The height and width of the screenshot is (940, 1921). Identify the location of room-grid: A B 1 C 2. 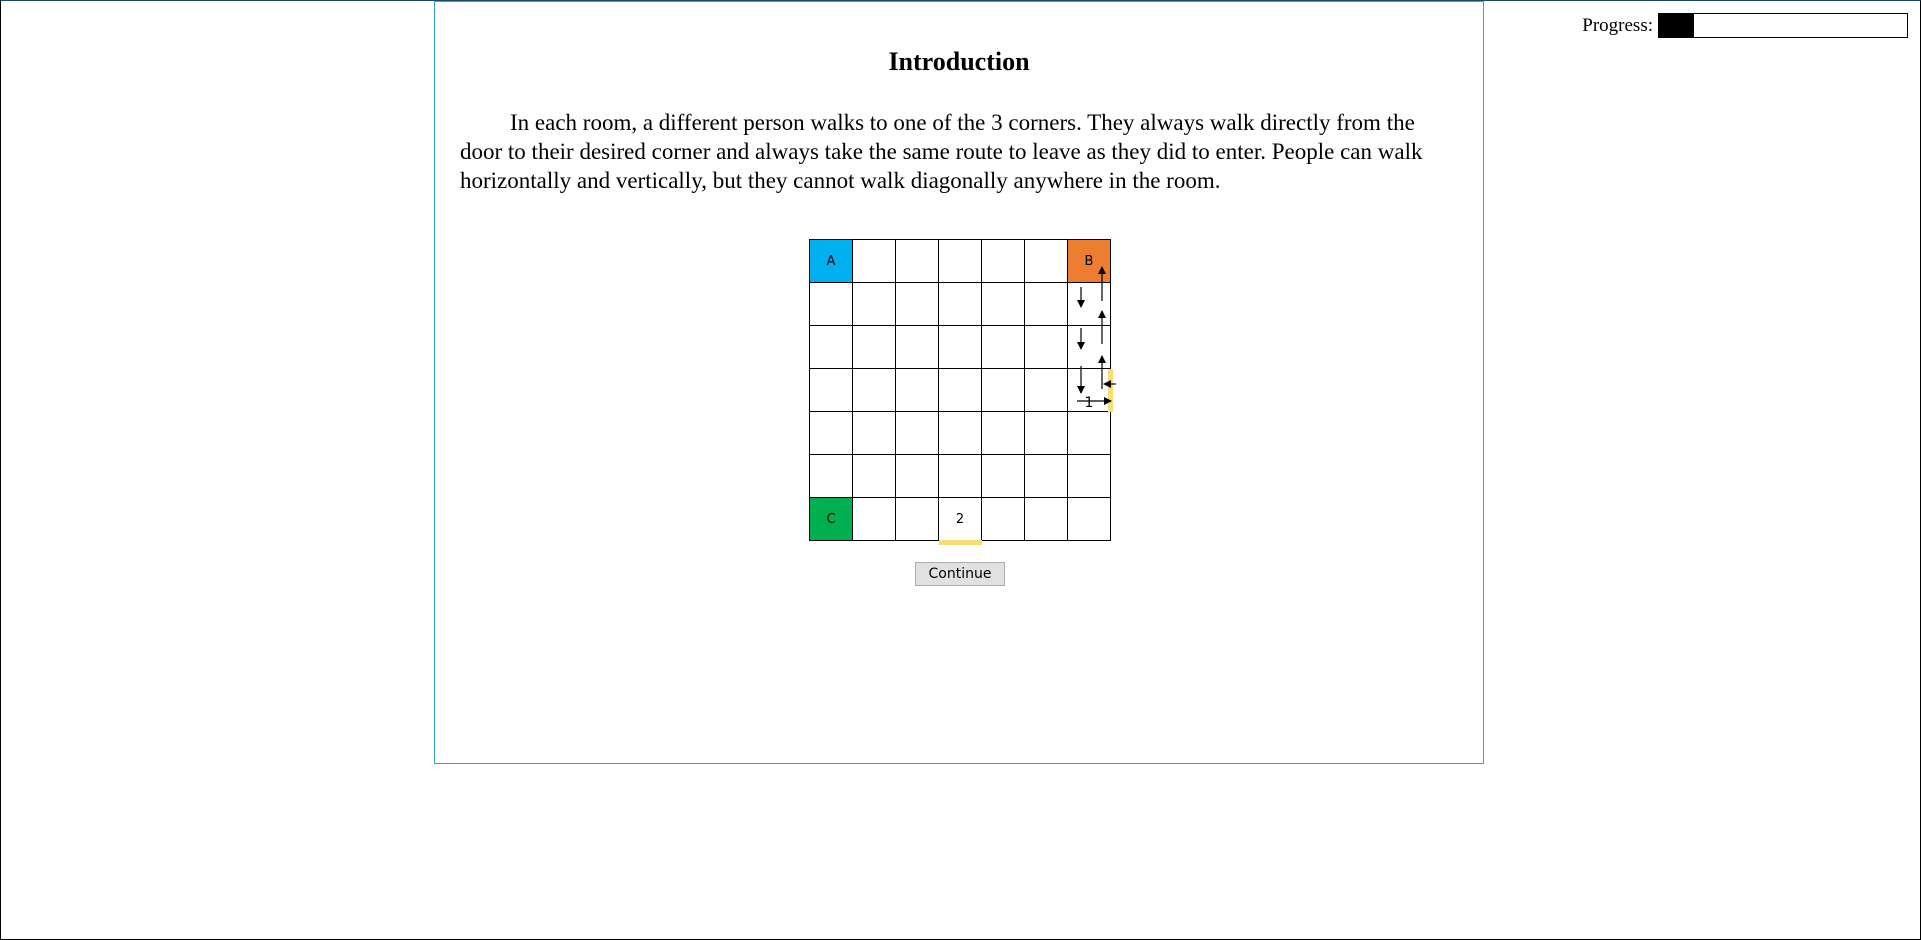
(962, 395).